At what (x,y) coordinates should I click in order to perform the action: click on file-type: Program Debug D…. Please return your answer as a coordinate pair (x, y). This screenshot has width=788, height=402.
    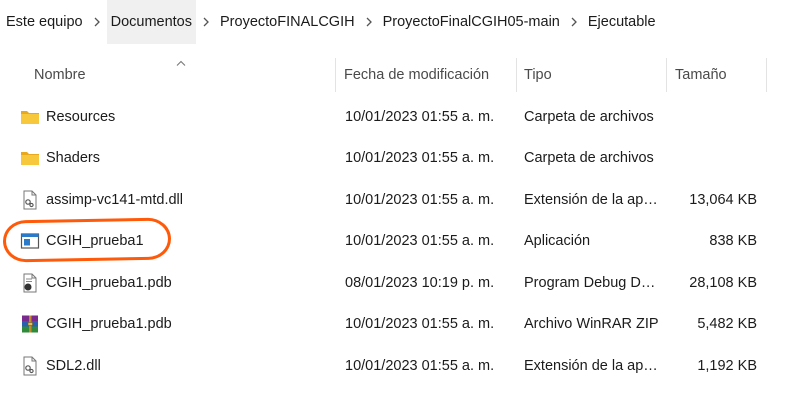
    Looking at the image, I should click on (590, 282).